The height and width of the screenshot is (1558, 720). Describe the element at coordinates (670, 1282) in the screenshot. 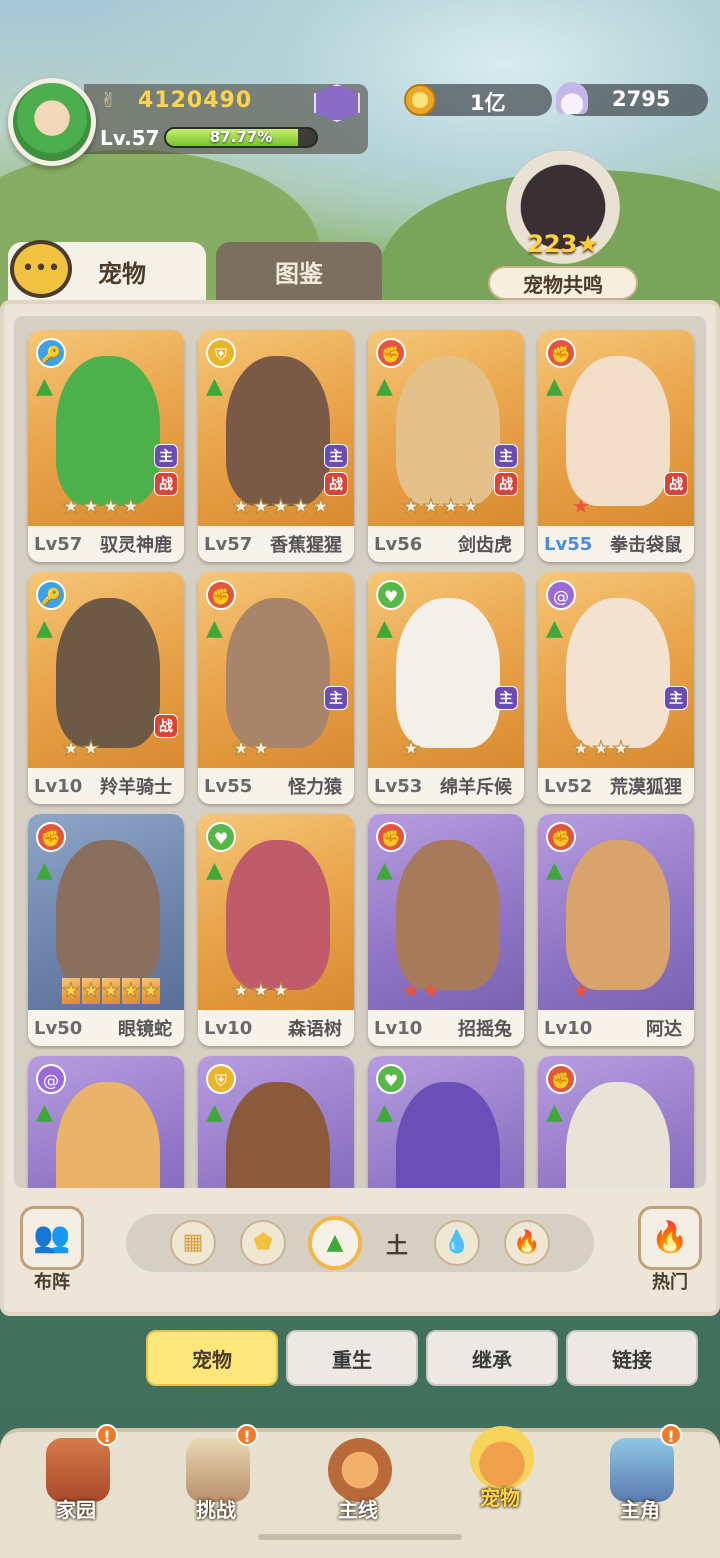

I see `hot-label: 热门` at that location.